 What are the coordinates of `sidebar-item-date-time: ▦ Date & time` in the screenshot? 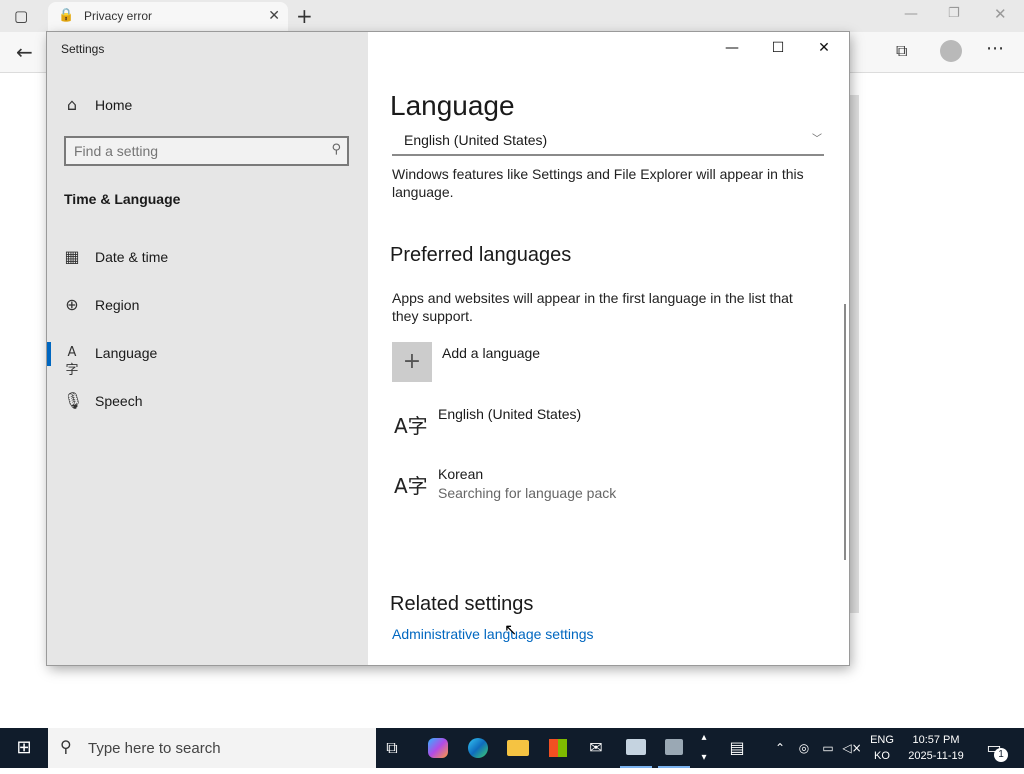 It's located at (207, 258).